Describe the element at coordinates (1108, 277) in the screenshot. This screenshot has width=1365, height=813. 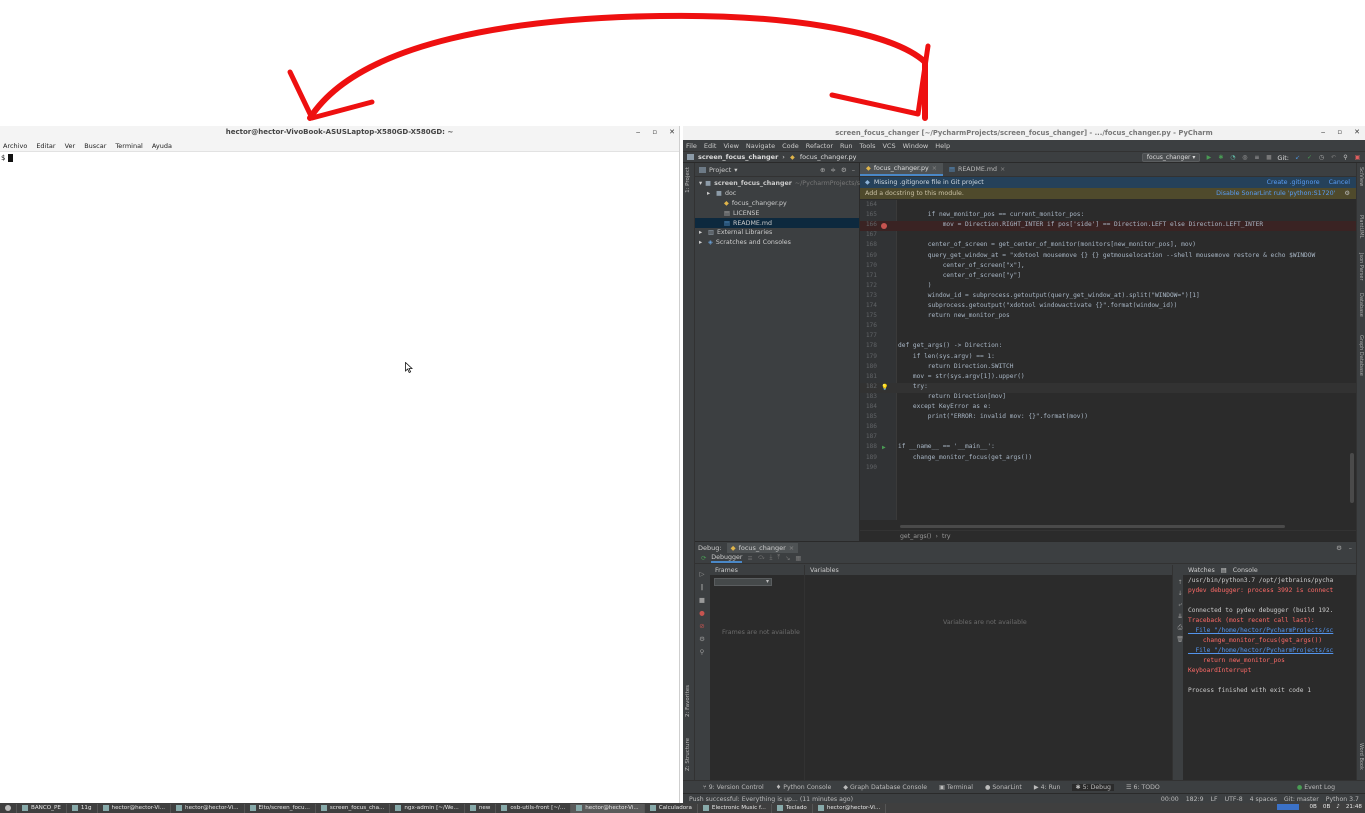
I see `code-line: 171 center_of_screen["y"]` at that location.